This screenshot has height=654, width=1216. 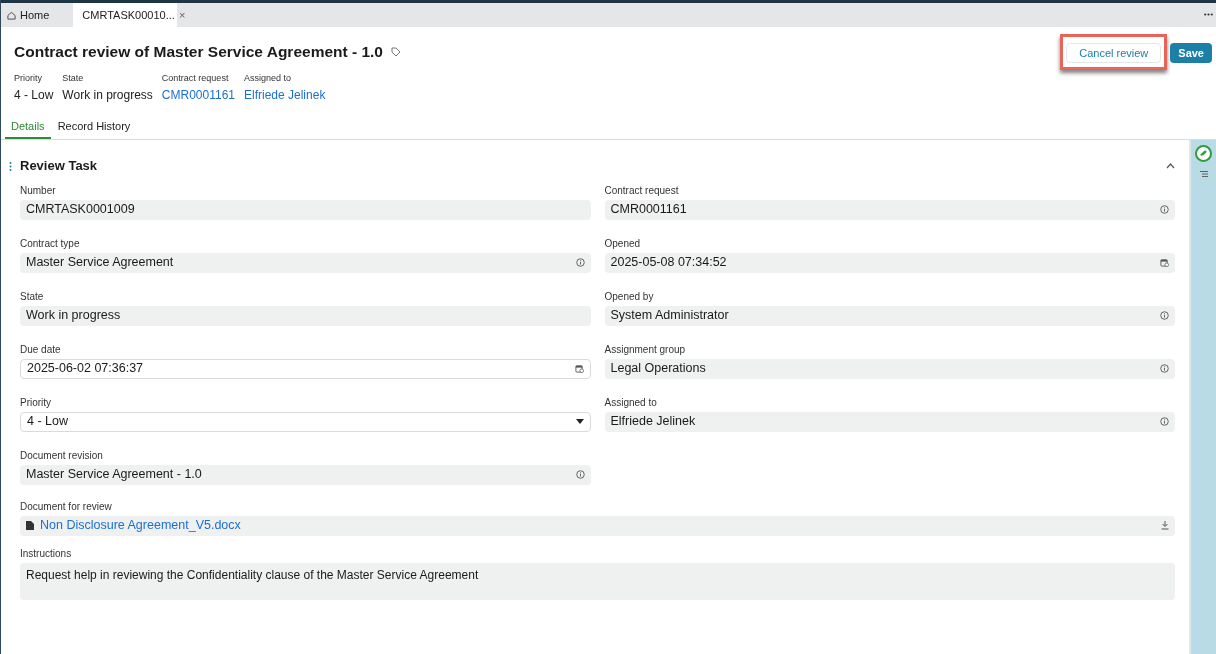 I want to click on field-label: Contract type, so click(x=50, y=243).